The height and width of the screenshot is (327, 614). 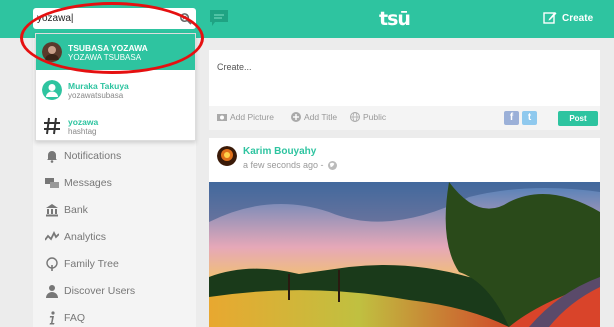 What do you see at coordinates (529, 118) in the screenshot?
I see `twitter-share-icon: t` at bounding box center [529, 118].